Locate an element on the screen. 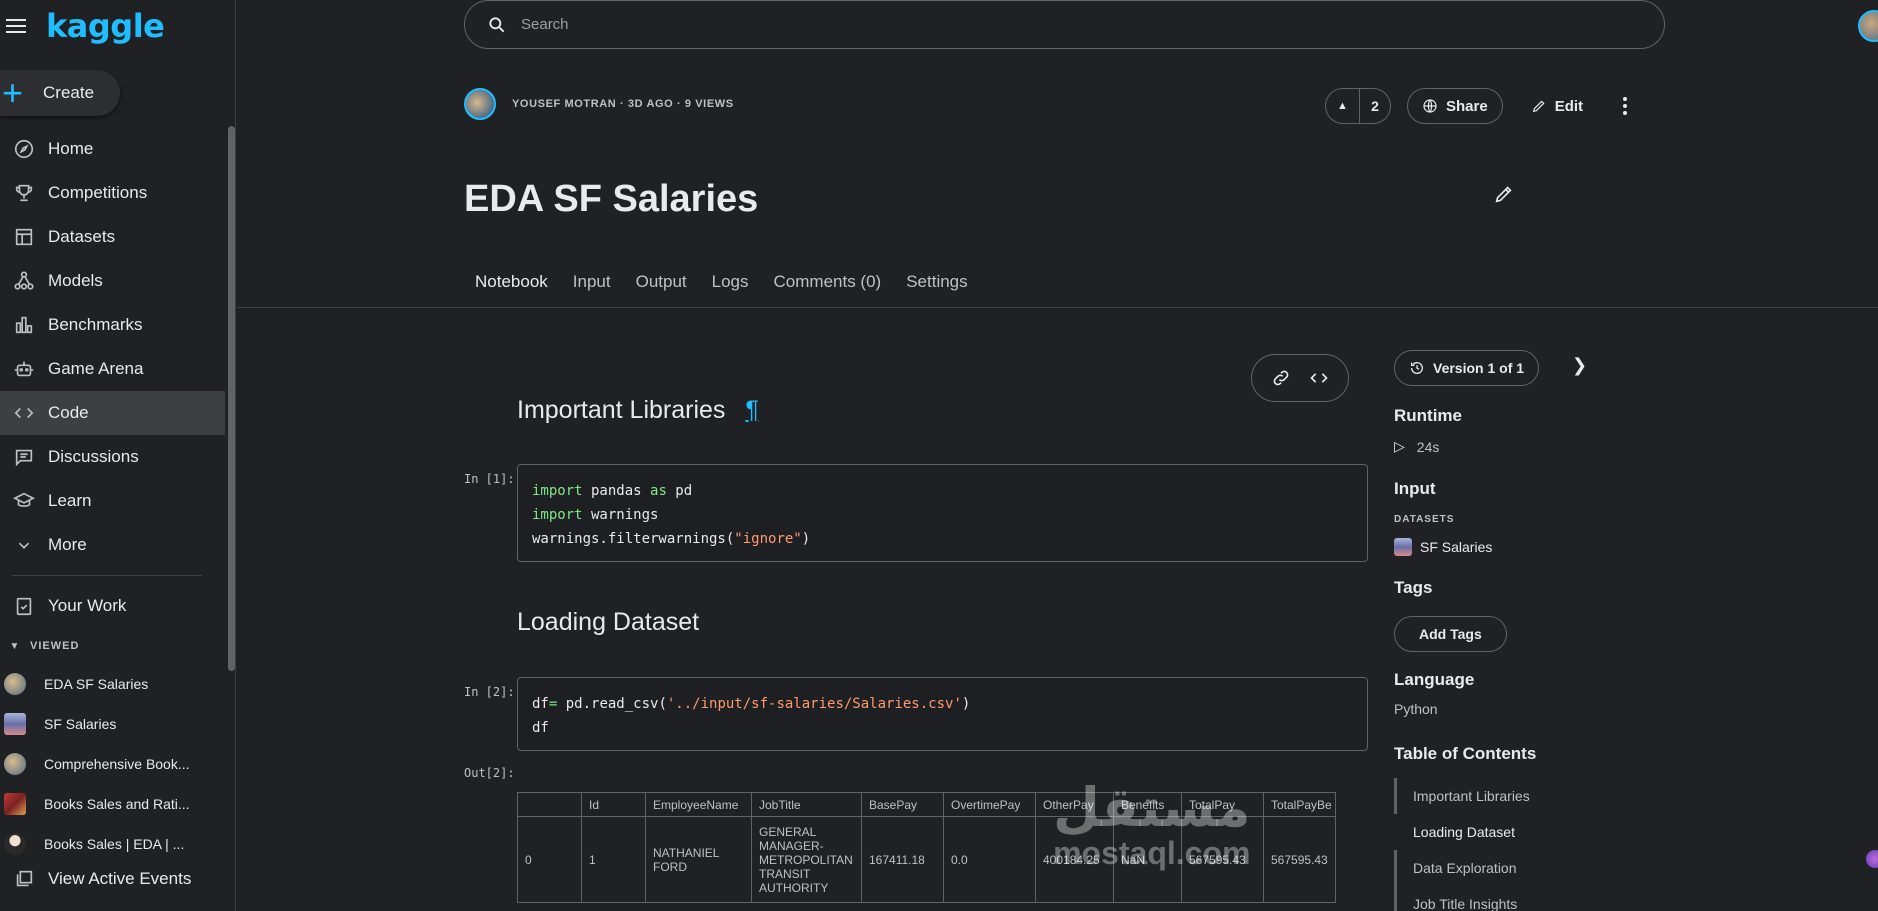 The image size is (1878, 911). sidebar-item-learn: Learn is located at coordinates (112, 501).